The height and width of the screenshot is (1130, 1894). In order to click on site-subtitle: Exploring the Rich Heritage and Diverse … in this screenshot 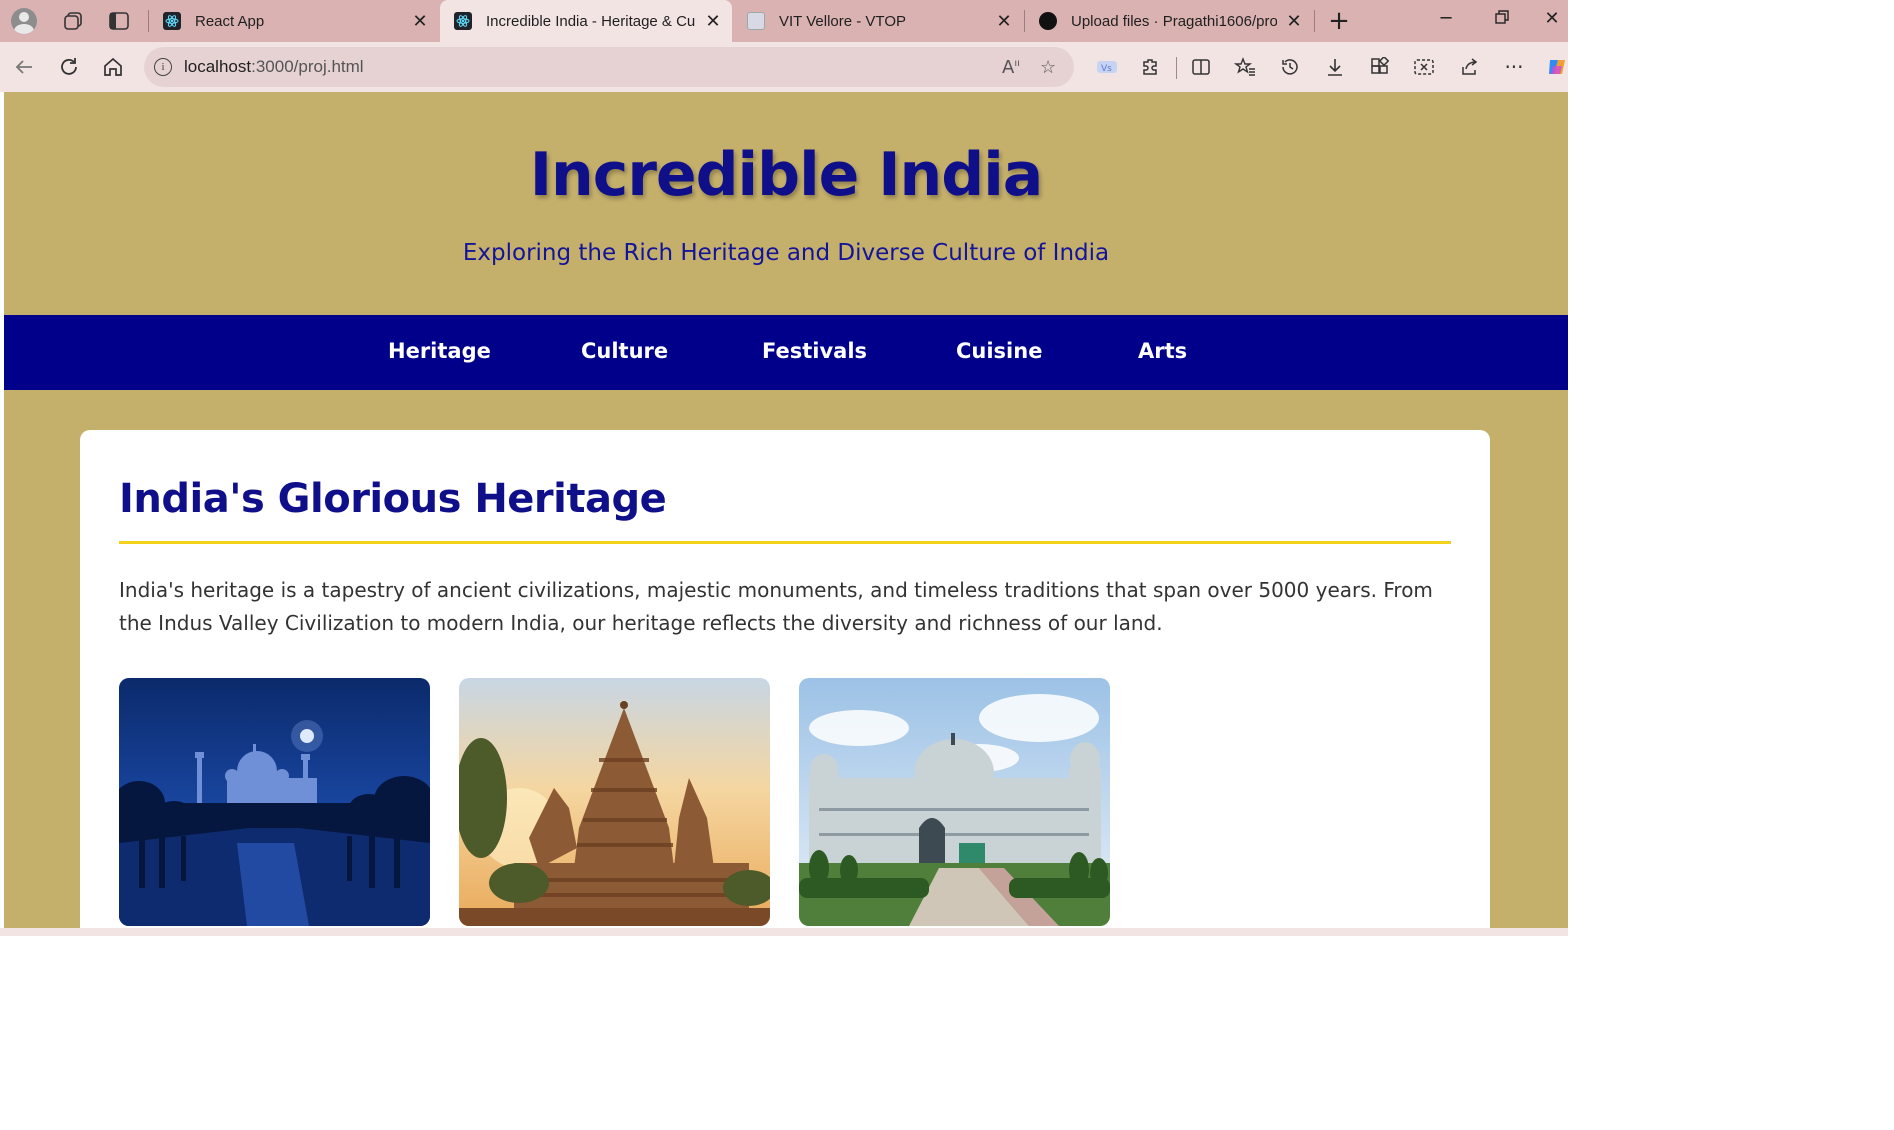, I will do `click(786, 253)`.